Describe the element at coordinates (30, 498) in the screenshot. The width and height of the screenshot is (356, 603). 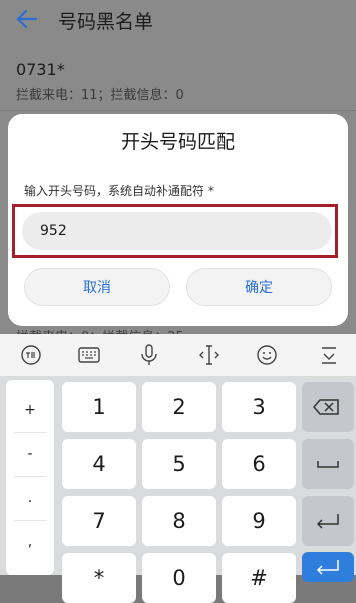
I see `symbol-key-period: .` at that location.